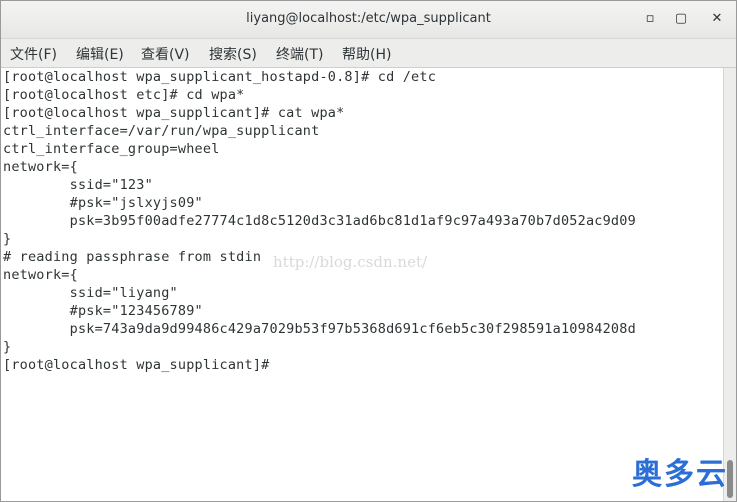 Image resolution: width=737 pixels, height=502 pixels. Describe the element at coordinates (650, 19) in the screenshot. I see `minimize-icon: ▫` at that location.